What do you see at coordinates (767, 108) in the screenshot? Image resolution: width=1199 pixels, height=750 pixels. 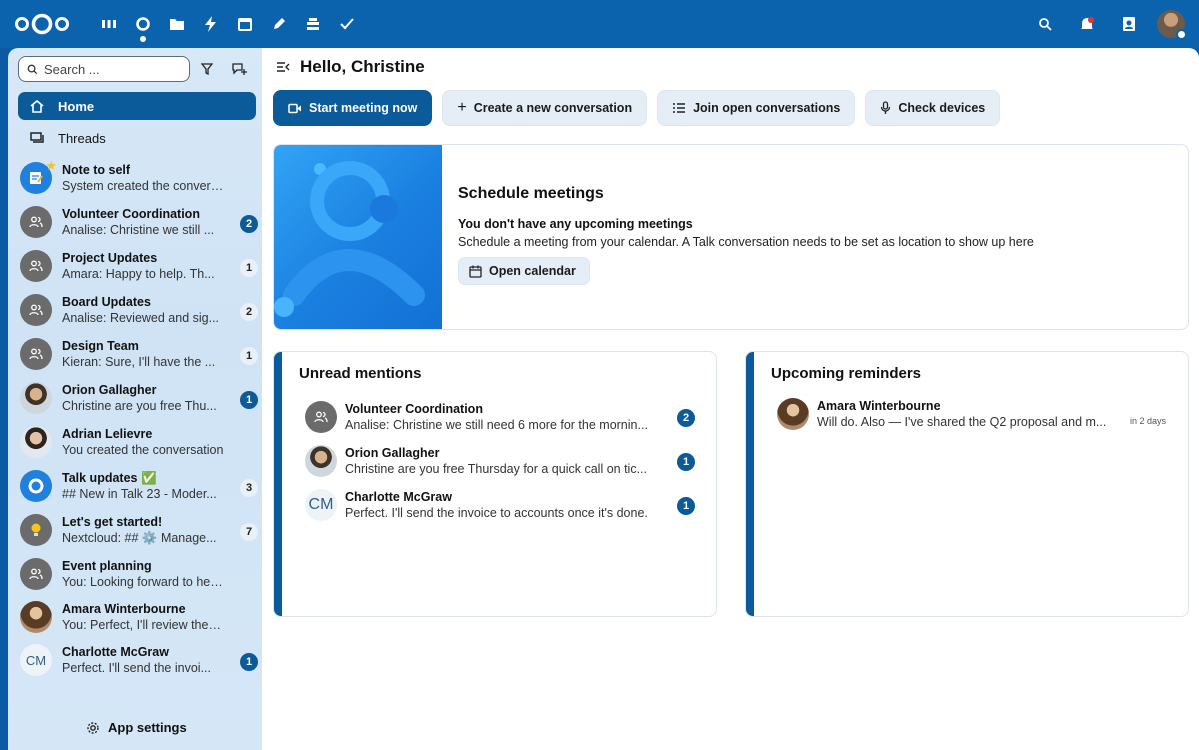 I see `join-open-label: Join open conversations` at bounding box center [767, 108].